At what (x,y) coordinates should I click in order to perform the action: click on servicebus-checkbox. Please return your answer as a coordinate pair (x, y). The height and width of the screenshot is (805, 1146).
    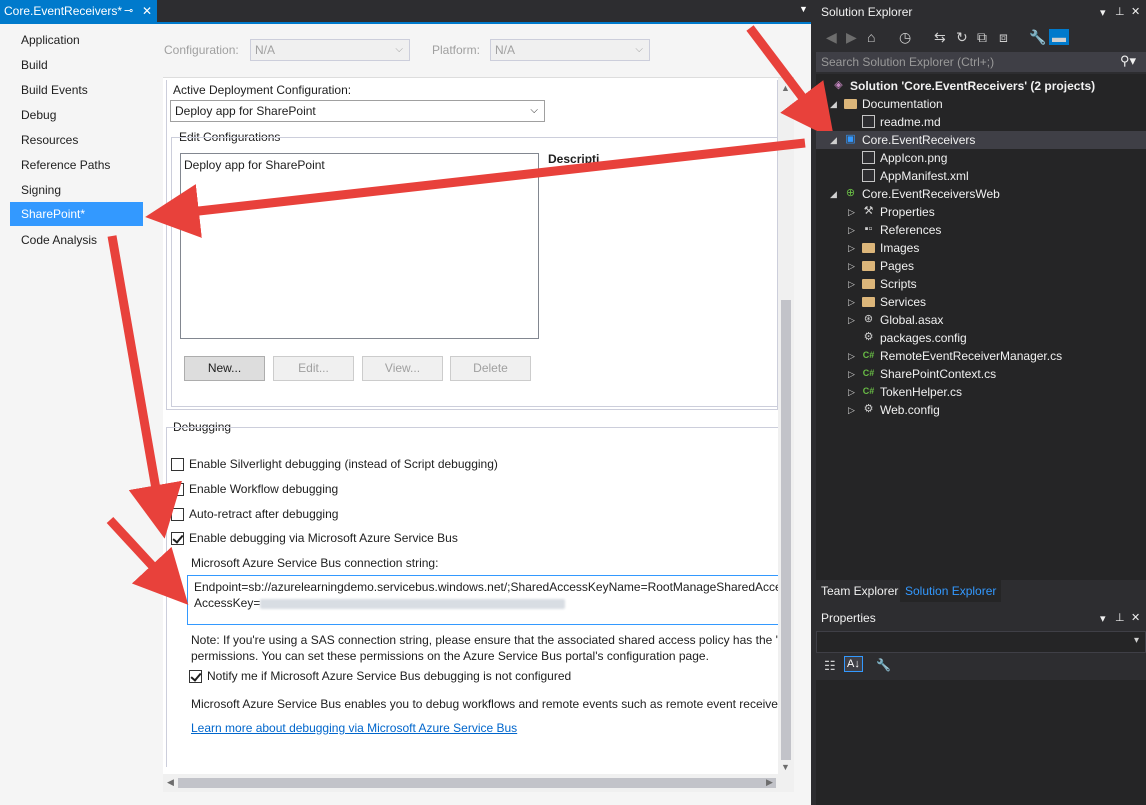
    Looking at the image, I should click on (177, 538).